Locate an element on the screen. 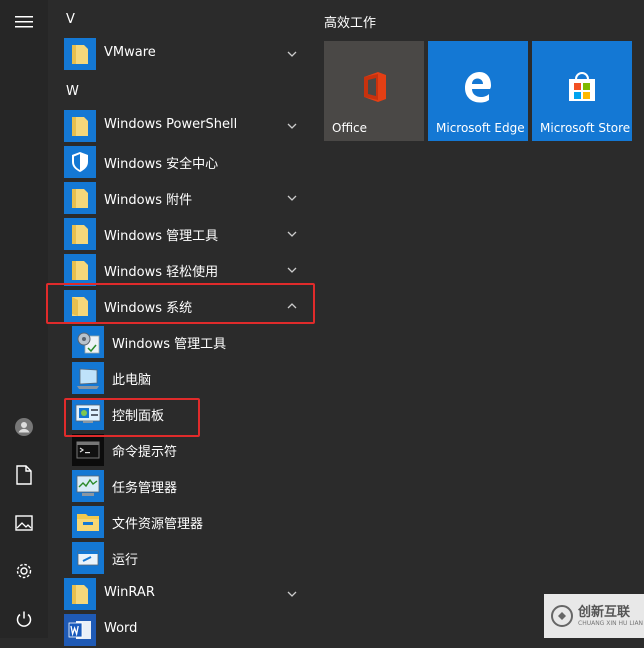 The image size is (644, 648). app-item-control-panel: 控制面板 is located at coordinates (179, 414).